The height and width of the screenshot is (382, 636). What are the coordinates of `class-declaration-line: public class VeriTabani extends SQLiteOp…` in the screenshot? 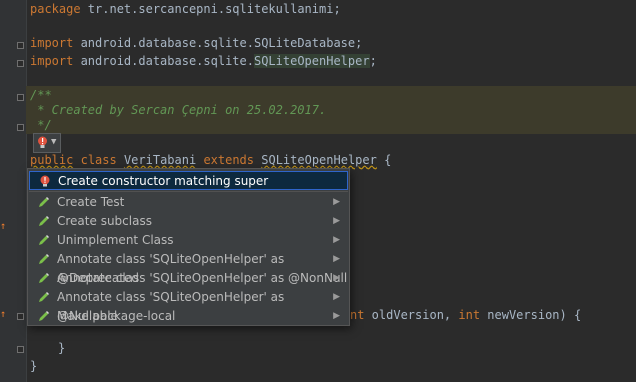 It's located at (211, 160).